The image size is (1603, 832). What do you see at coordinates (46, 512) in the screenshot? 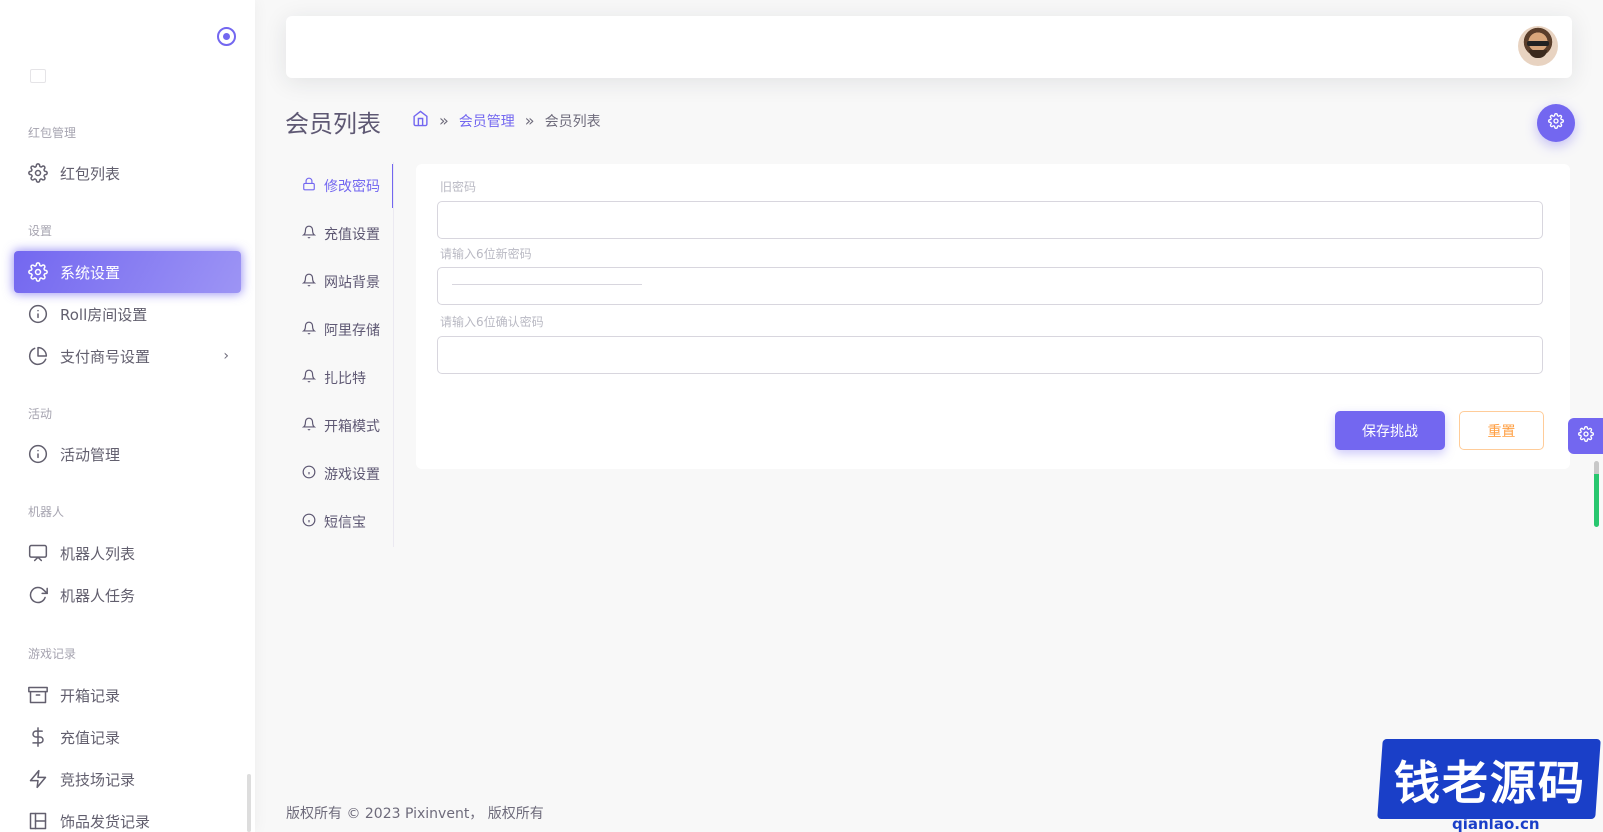
I see `sidebar-section-title: 机器人` at bounding box center [46, 512].